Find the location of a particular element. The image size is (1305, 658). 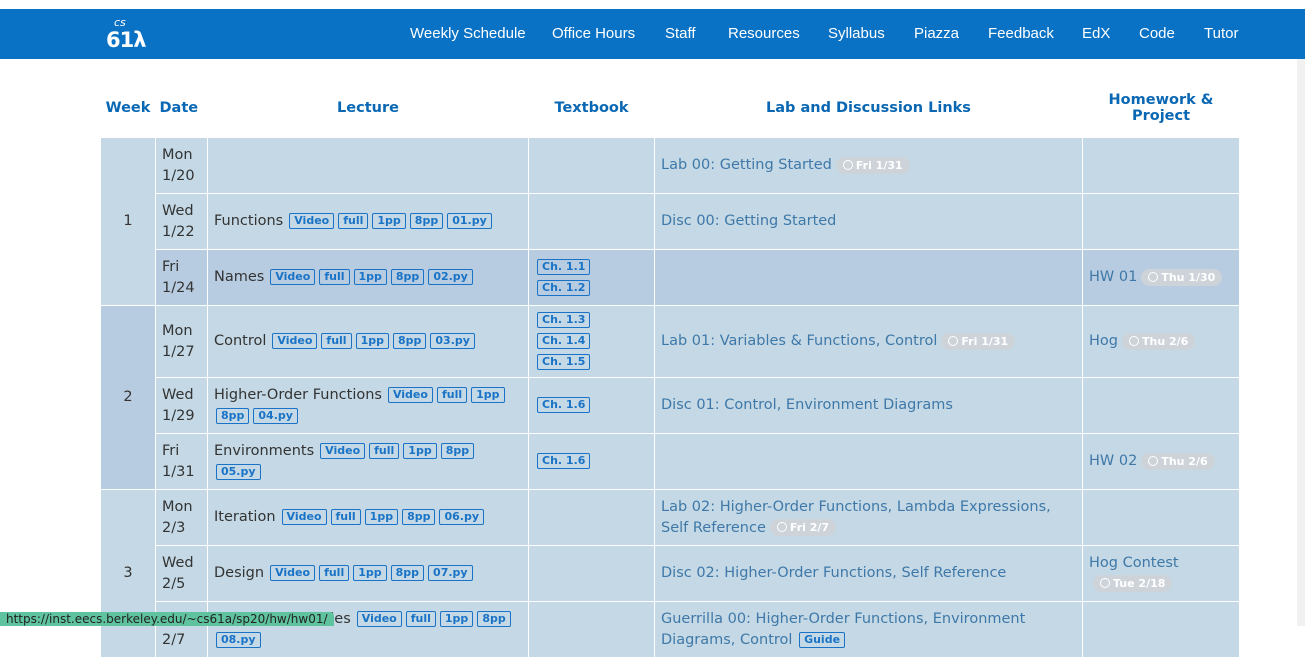

lab-discussion-cell is located at coordinates (868, 277).